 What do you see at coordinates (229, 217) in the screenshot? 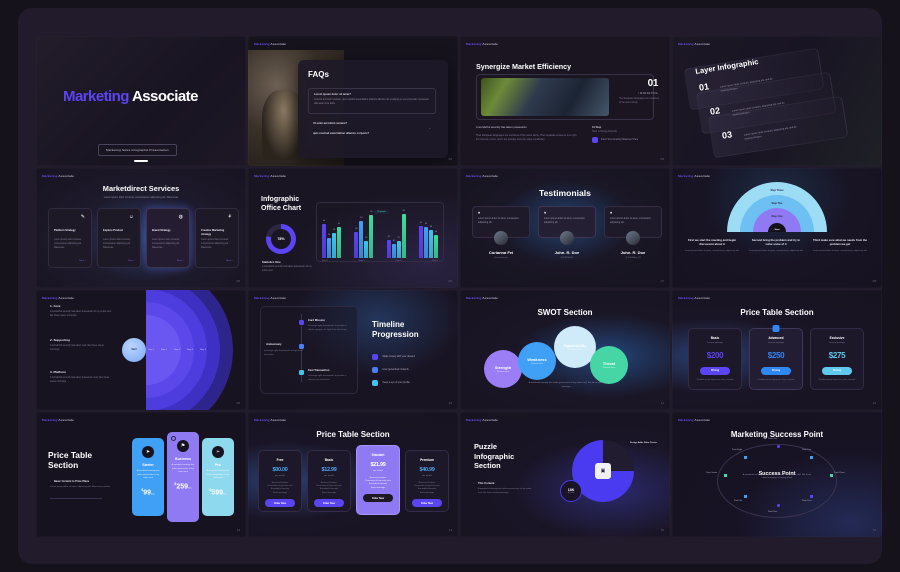
I see `person-icon: ⚘` at bounding box center [229, 217].